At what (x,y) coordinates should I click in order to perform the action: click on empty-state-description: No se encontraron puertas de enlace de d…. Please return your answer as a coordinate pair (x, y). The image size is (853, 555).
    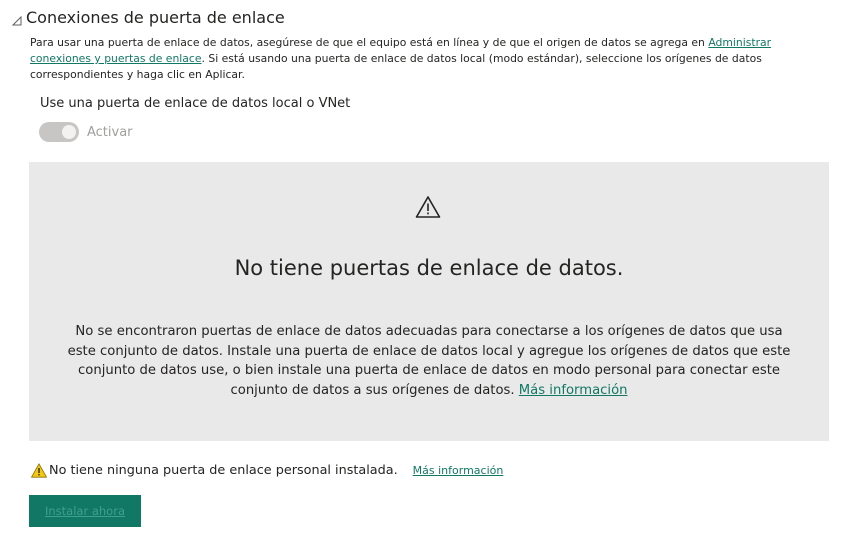
    Looking at the image, I should click on (429, 361).